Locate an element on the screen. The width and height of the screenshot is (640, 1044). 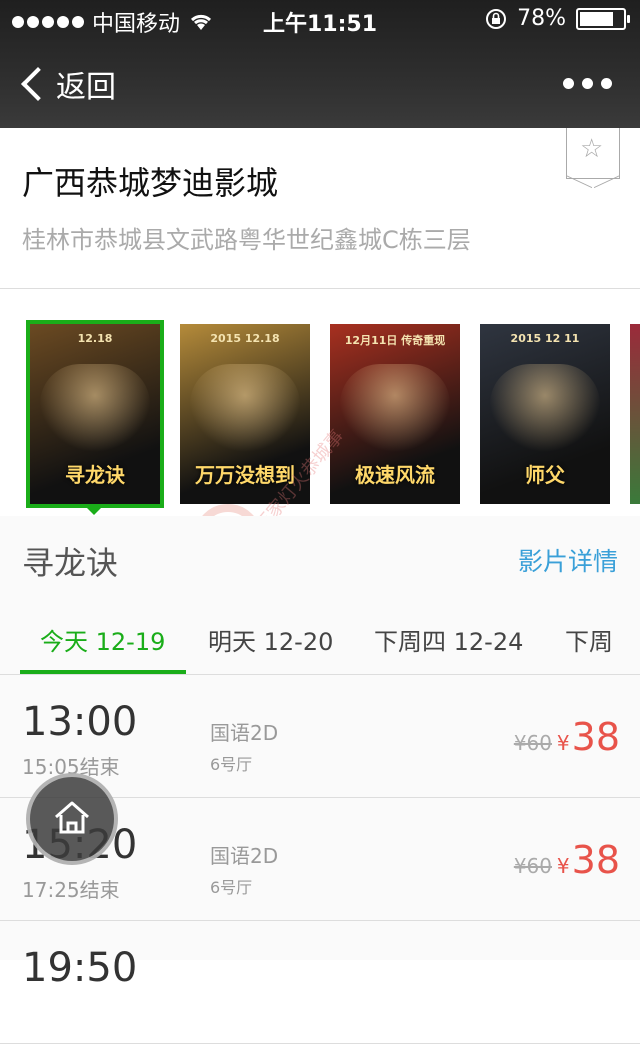
star-bookmark-icon: ☆ is located at coordinates (592, 149).